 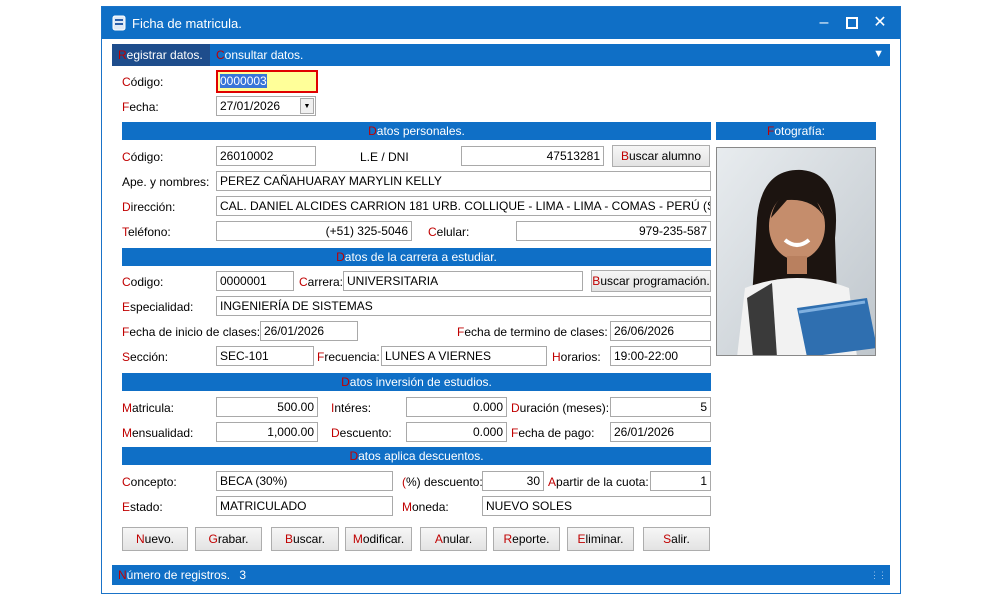 I want to click on matricula-label: Matricula:, so click(x=148, y=408).